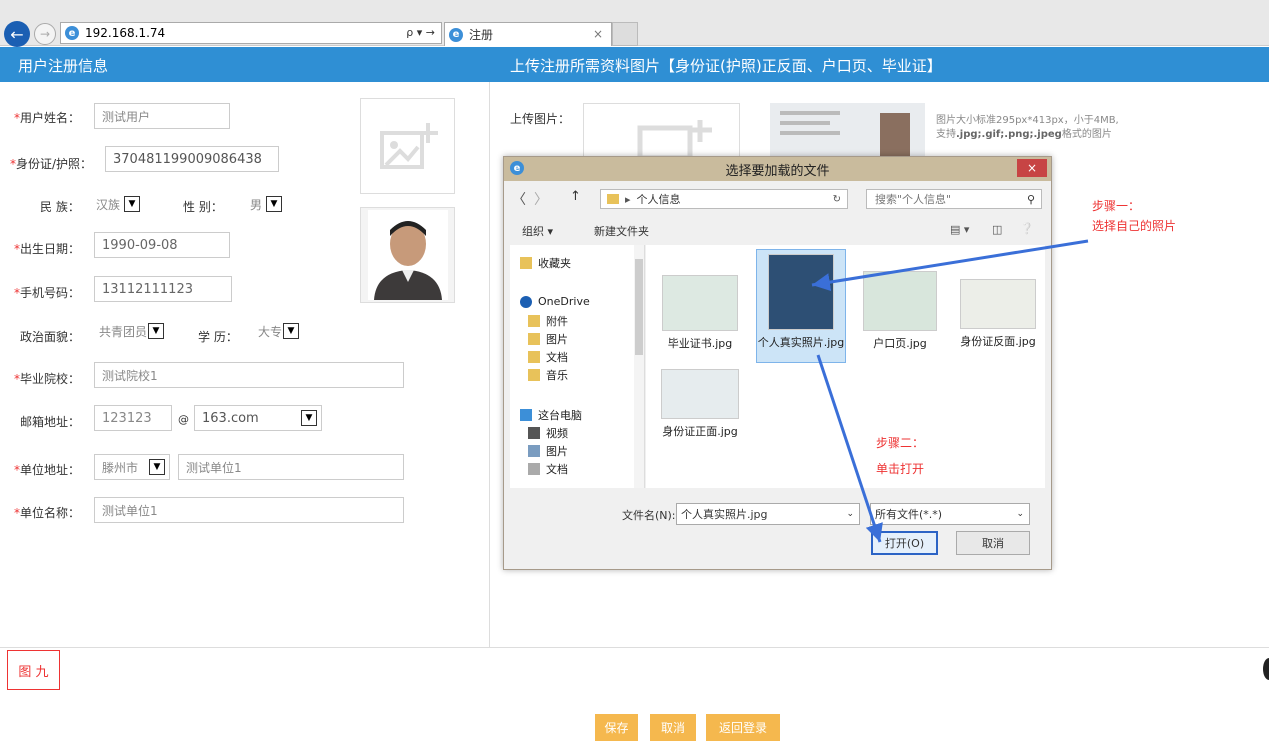 This screenshot has height=752, width=1269. Describe the element at coordinates (743, 727) in the screenshot. I see `back-to-login-button: 返回登录` at that location.